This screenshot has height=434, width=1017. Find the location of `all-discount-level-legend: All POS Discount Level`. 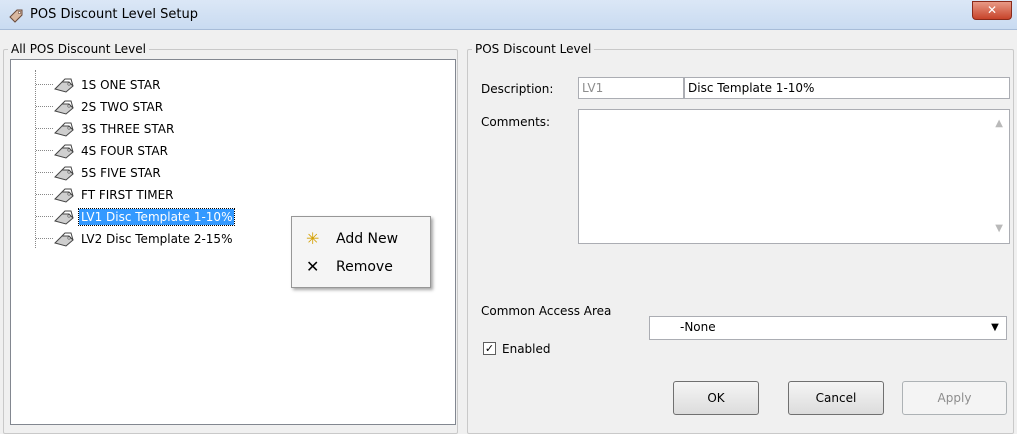

all-discount-level-legend: All POS Discount Level is located at coordinates (78, 49).